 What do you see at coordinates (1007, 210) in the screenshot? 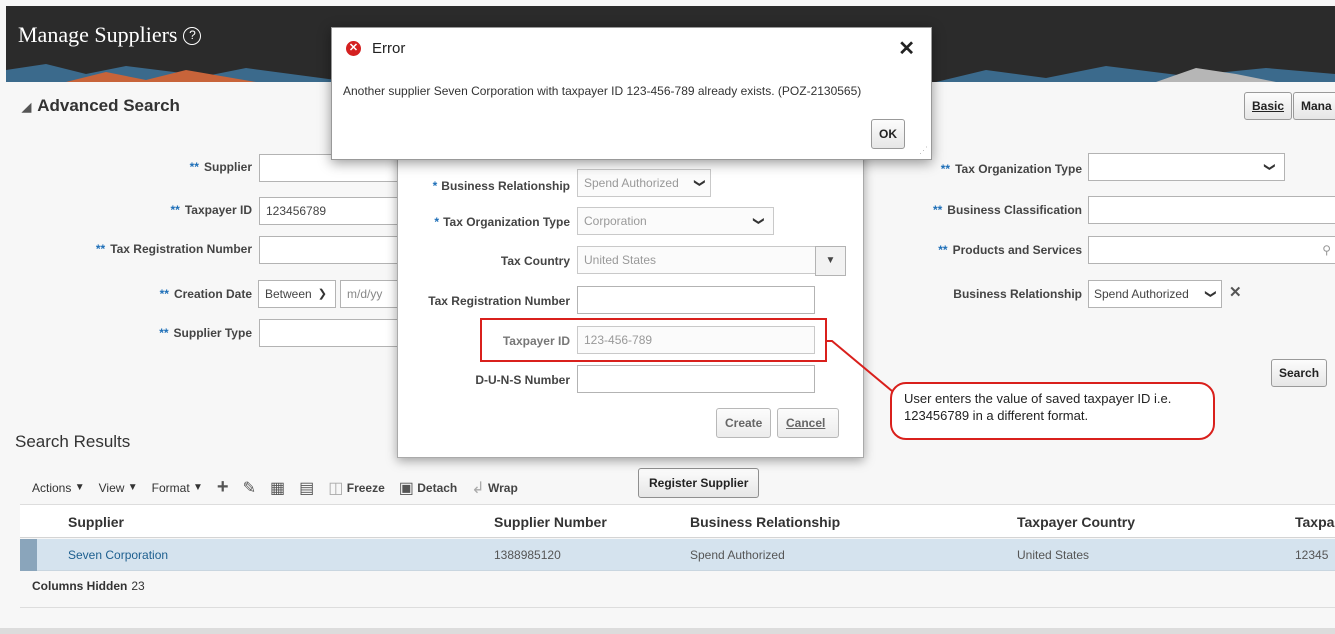
I see `business-classification-label: ** Business Classification` at bounding box center [1007, 210].